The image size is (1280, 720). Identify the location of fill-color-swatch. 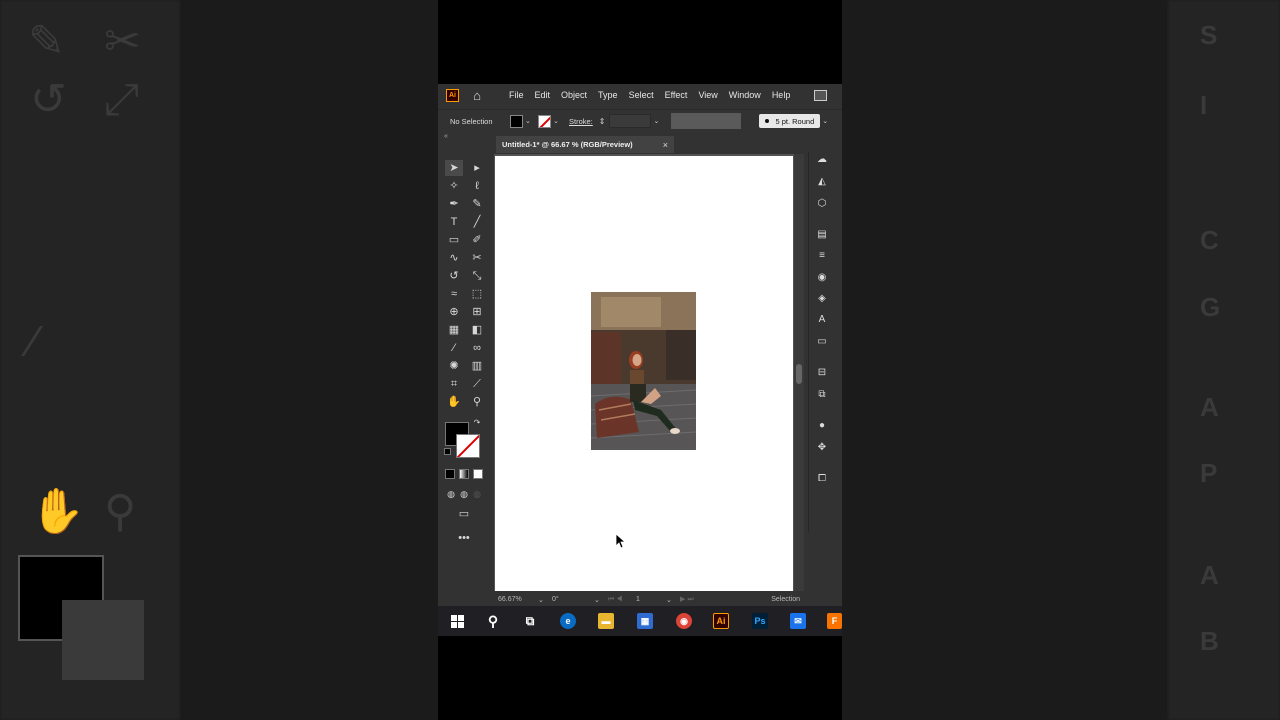
(516, 121).